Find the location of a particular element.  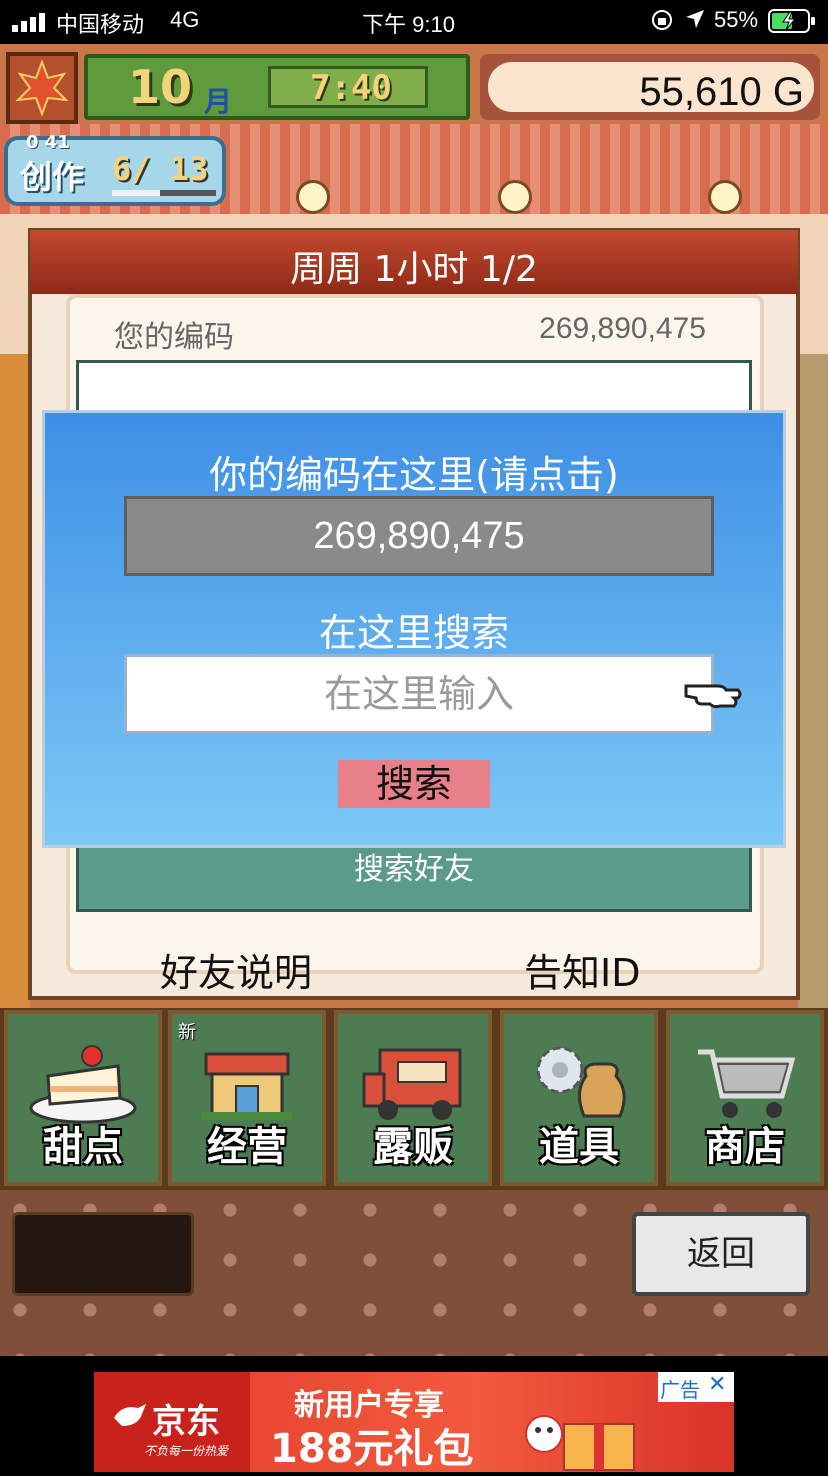

left-tree is located at coordinates (15, 734).